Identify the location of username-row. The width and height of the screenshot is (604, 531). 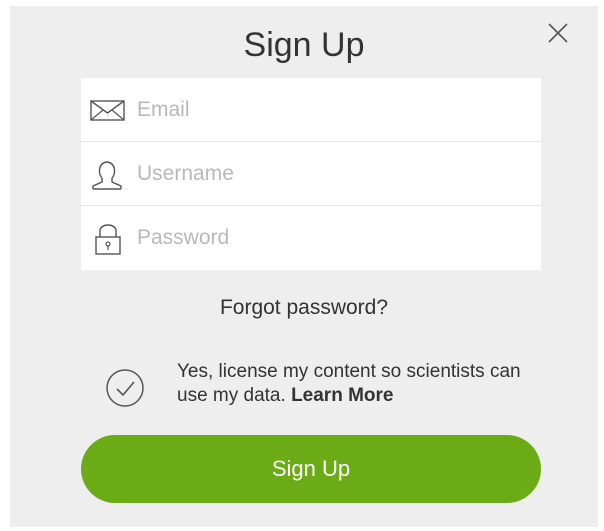
(311, 174).